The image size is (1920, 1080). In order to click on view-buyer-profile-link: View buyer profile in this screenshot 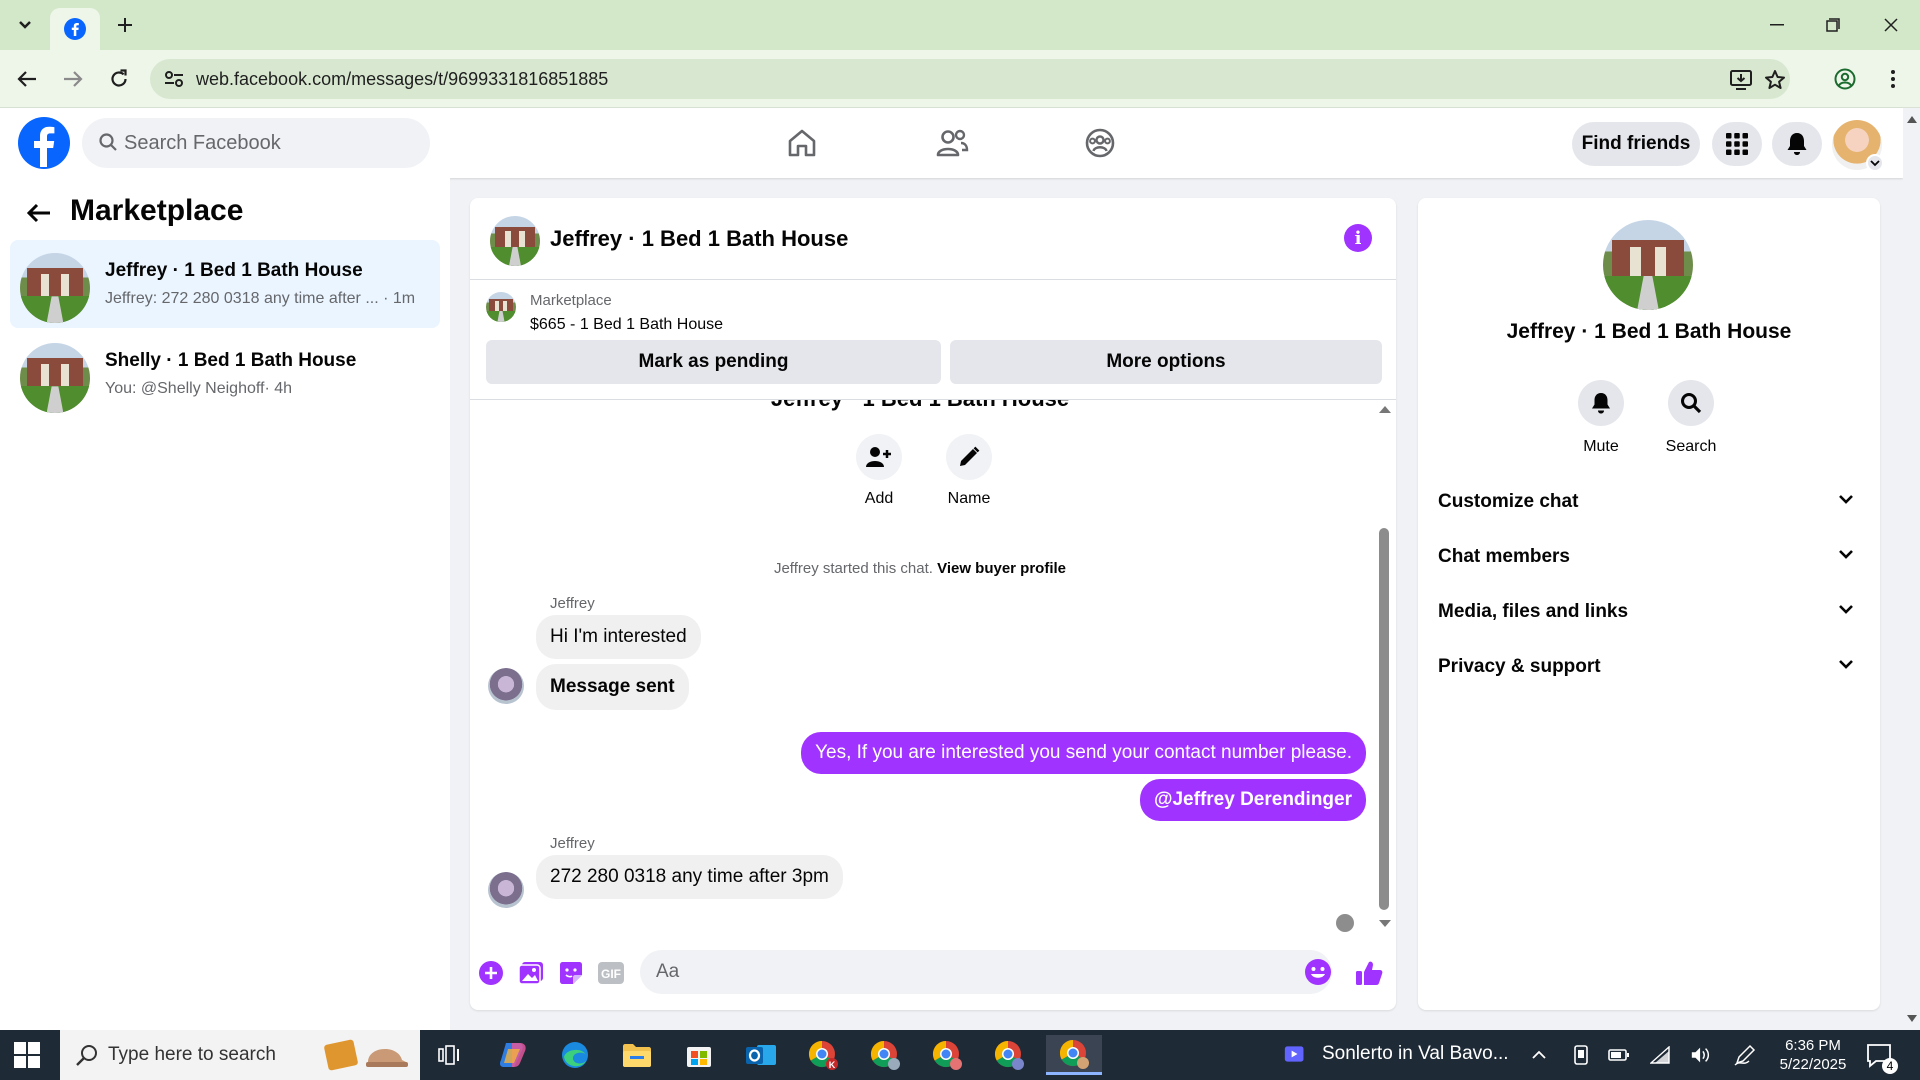, I will do `click(1001, 568)`.